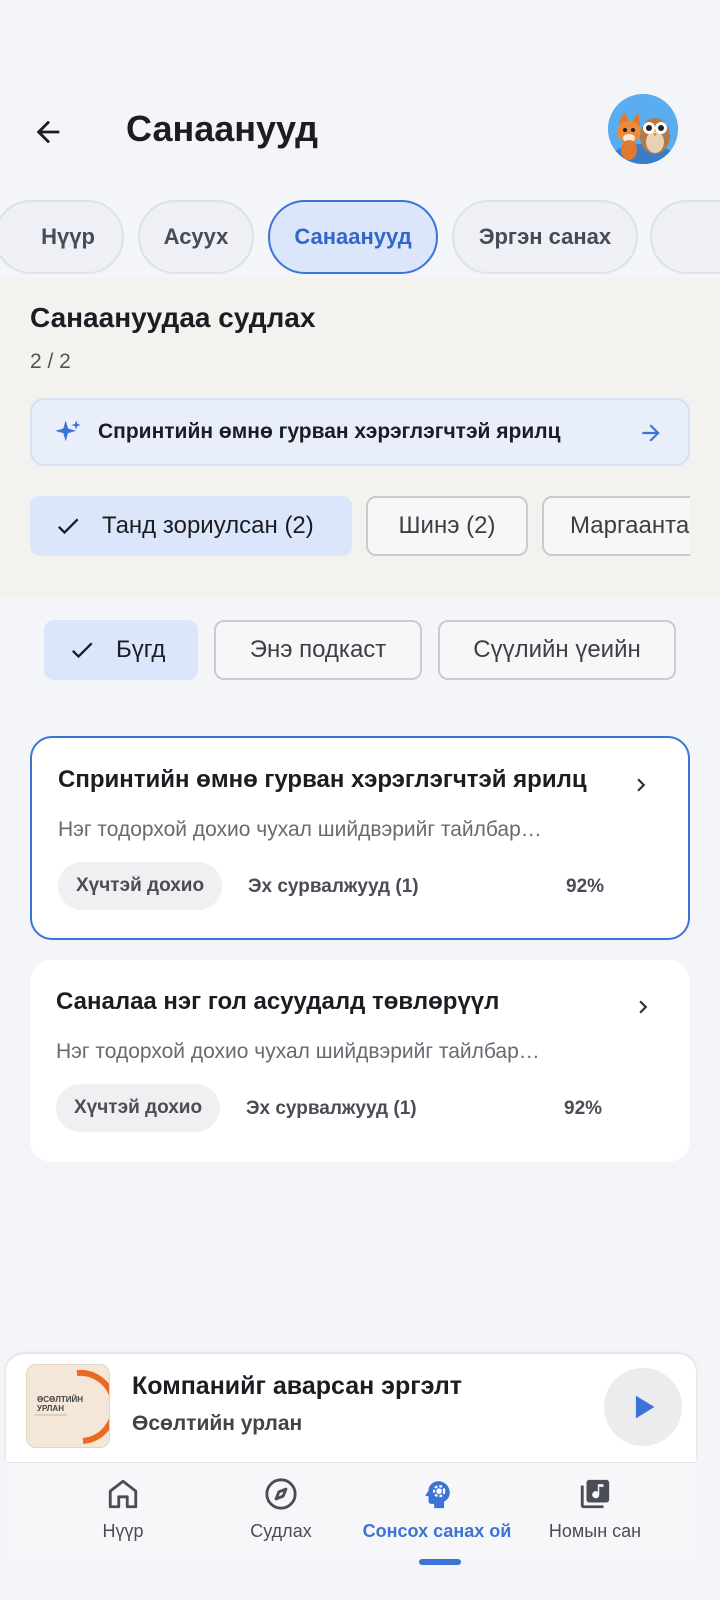 Image resolution: width=720 pixels, height=1600 pixels. What do you see at coordinates (68, 236) in the screenshot?
I see `tab-label: Нүүр` at bounding box center [68, 236].